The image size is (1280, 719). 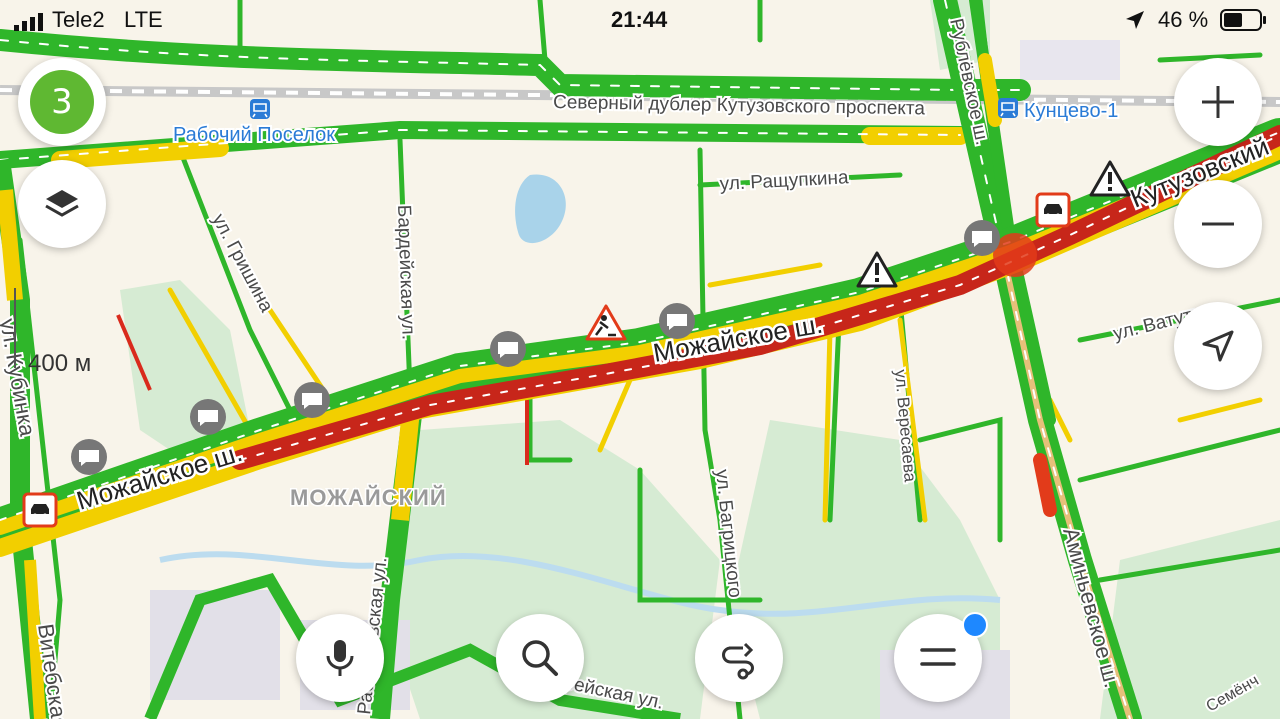 I want to click on label-bardeyskaya: Бардейская ул., so click(x=406, y=272).